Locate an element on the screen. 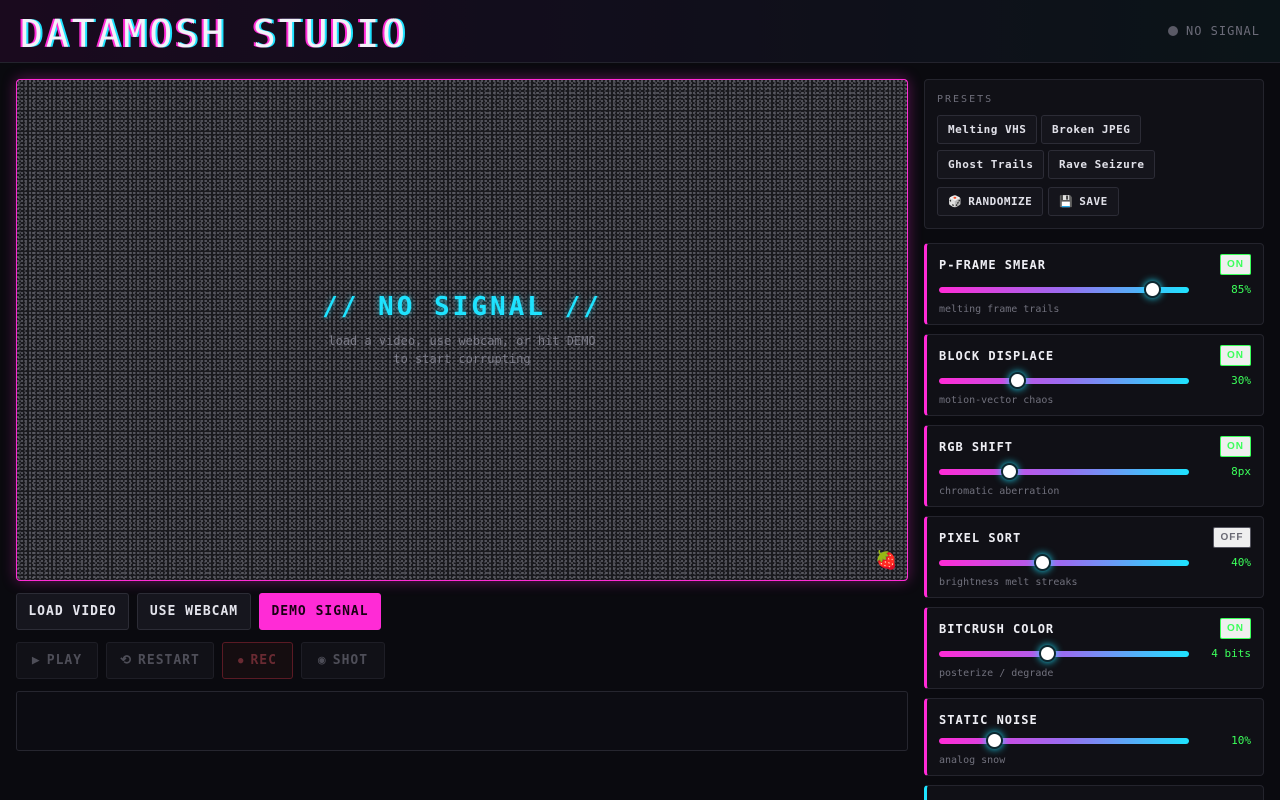 The height and width of the screenshot is (800, 1280). dice-icon: 🎲 is located at coordinates (955, 201).